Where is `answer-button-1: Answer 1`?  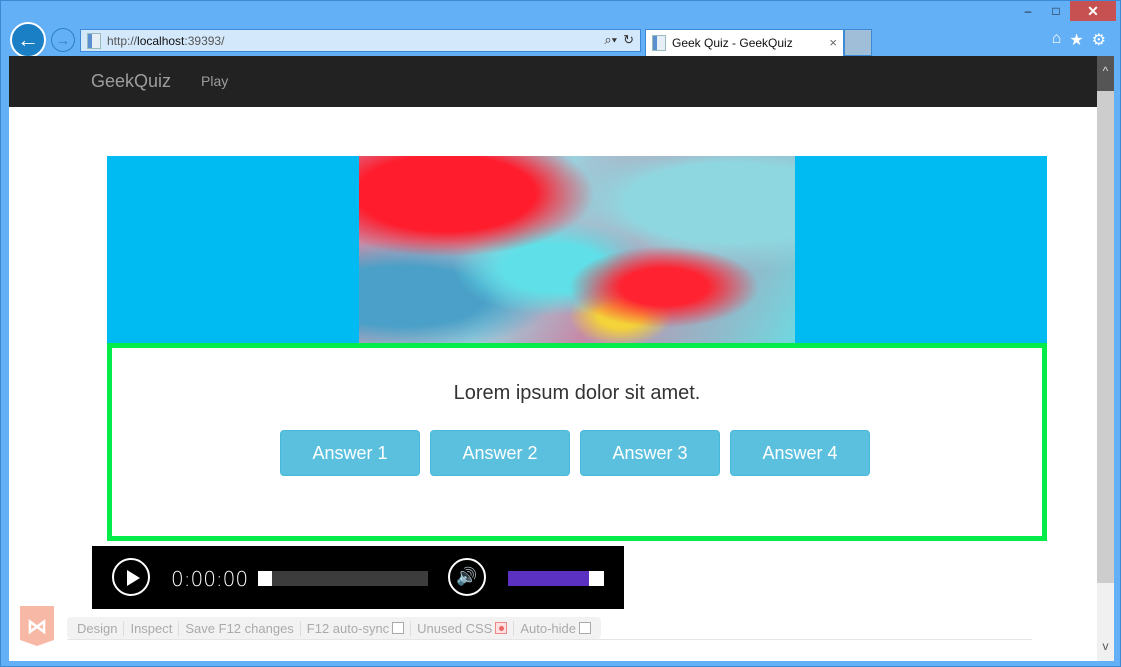
answer-button-1: Answer 1 is located at coordinates (350, 453).